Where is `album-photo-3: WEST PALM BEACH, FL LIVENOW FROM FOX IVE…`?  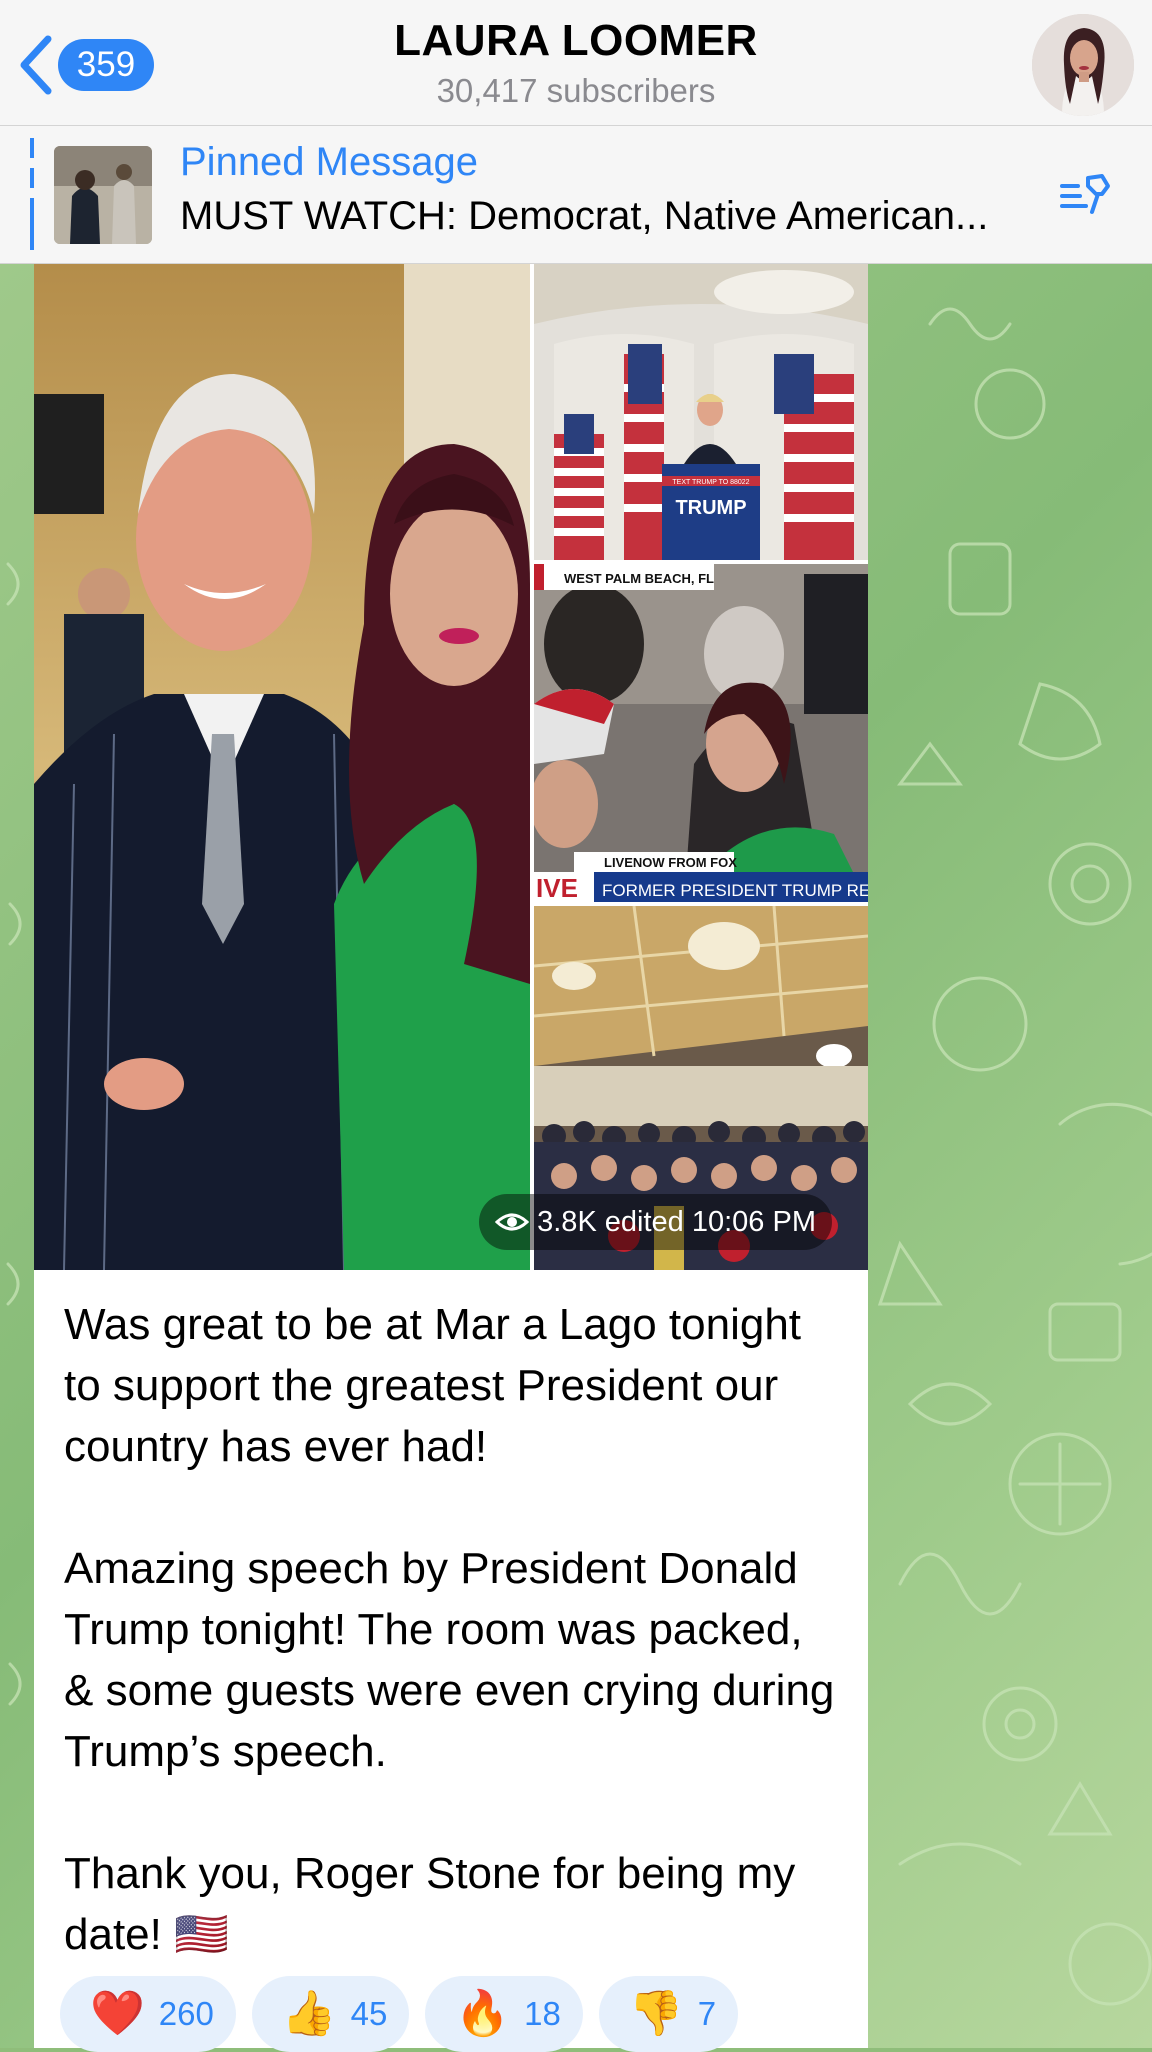 album-photo-3: WEST PALM BEACH, FL LIVENOW FROM FOX IVE… is located at coordinates (701, 733).